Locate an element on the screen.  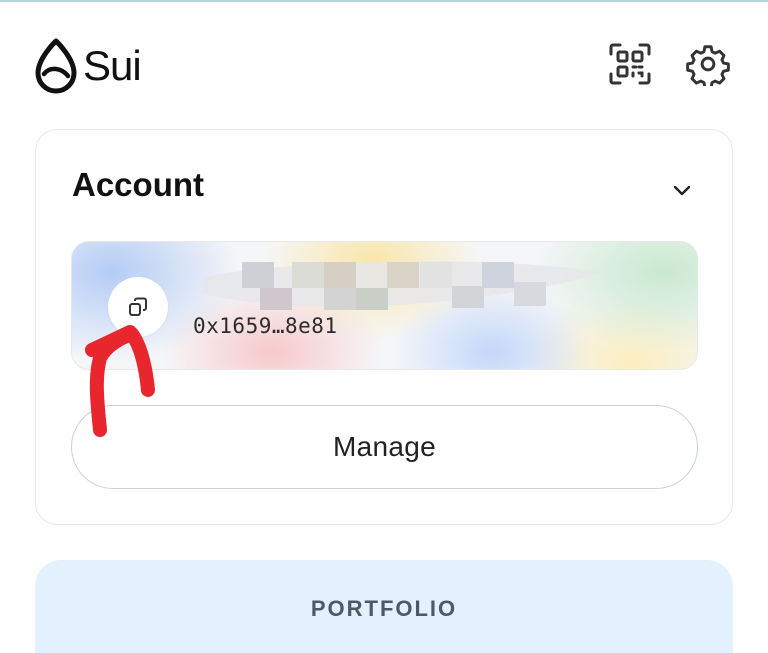
logo-text: Sui is located at coordinates (112, 65).